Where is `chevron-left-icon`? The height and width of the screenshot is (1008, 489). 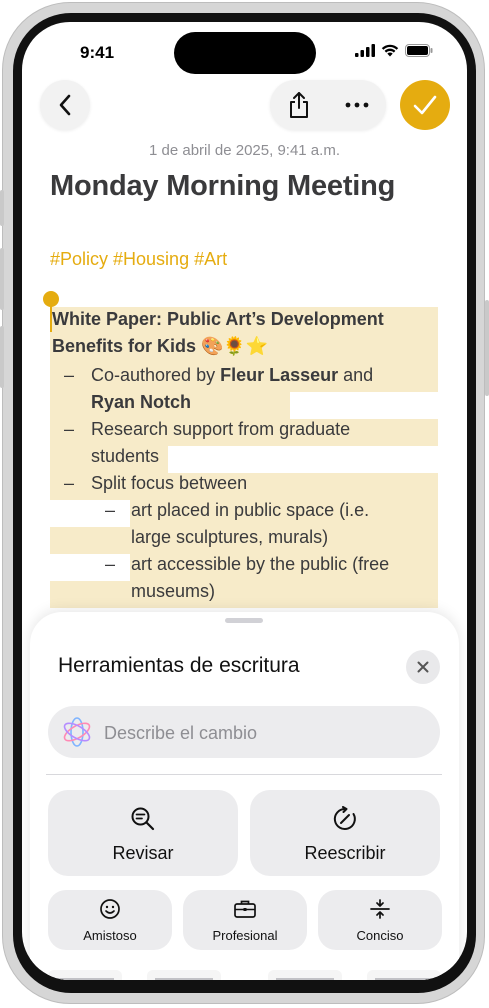 chevron-left-icon is located at coordinates (65, 105).